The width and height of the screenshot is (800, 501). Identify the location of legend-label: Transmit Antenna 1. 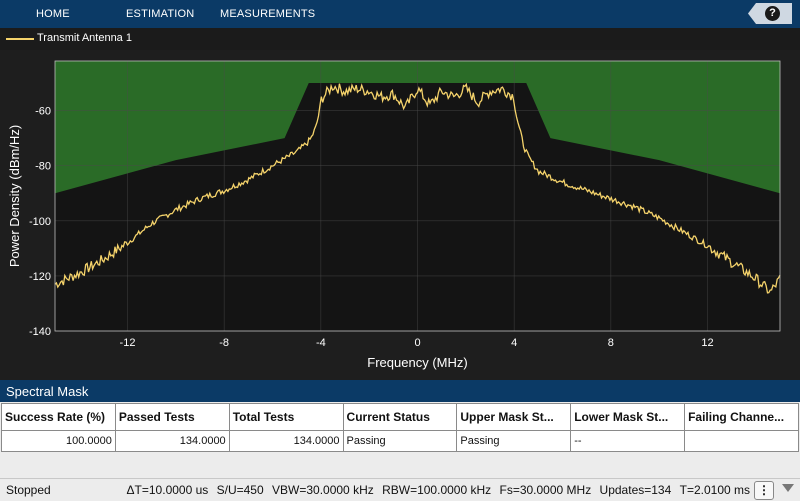
(84, 38).